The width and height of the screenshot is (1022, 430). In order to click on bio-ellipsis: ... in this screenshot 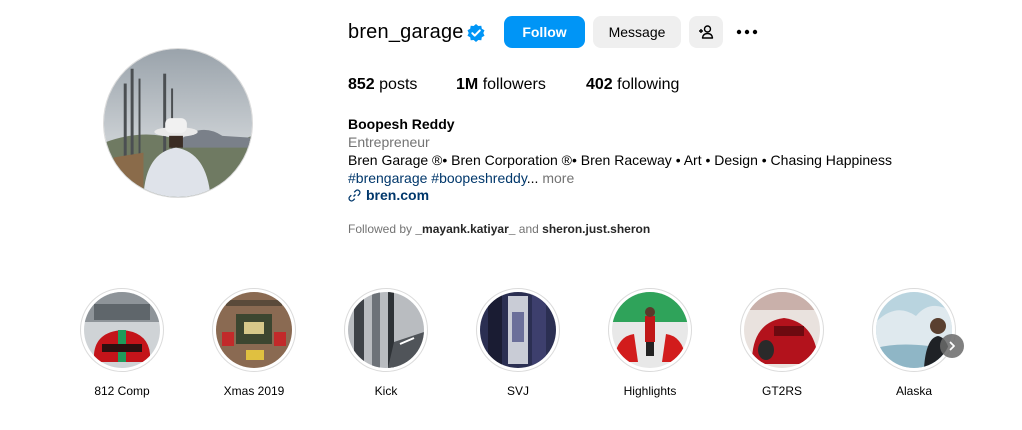, I will do `click(532, 178)`.